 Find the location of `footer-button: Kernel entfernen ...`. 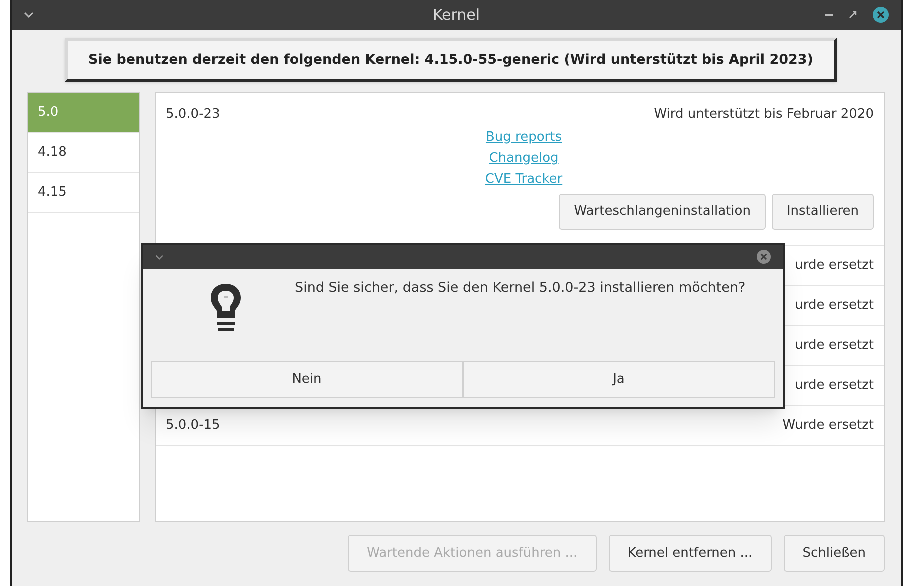

footer-button: Kernel entfernen ... is located at coordinates (690, 553).